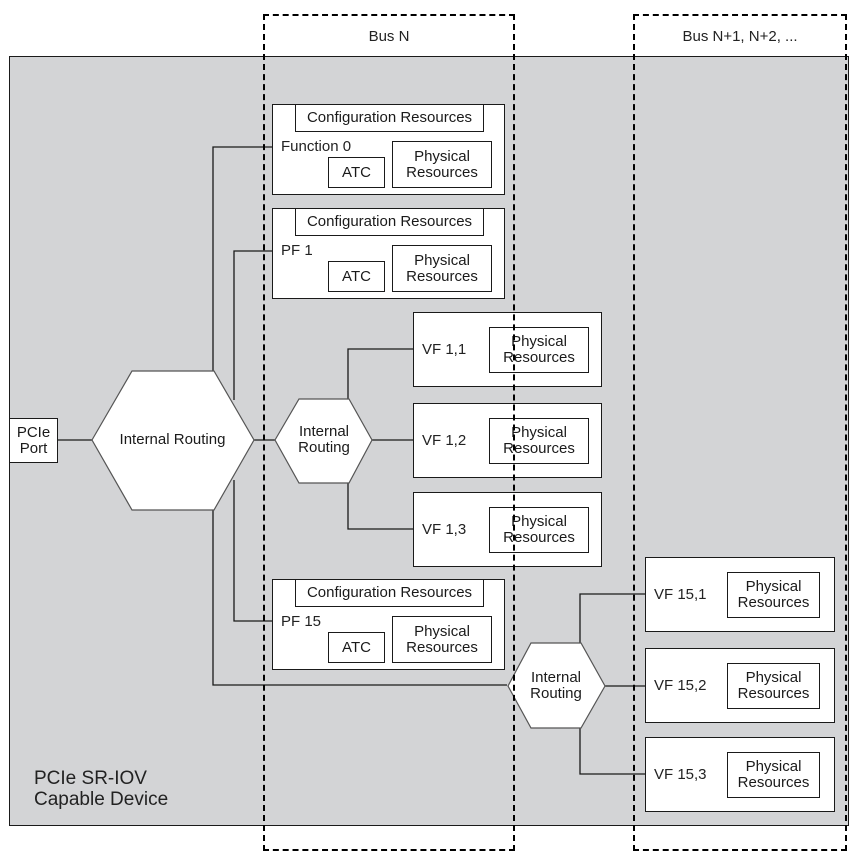  I want to click on pf1-router-text-1: Internal, so click(324, 431).